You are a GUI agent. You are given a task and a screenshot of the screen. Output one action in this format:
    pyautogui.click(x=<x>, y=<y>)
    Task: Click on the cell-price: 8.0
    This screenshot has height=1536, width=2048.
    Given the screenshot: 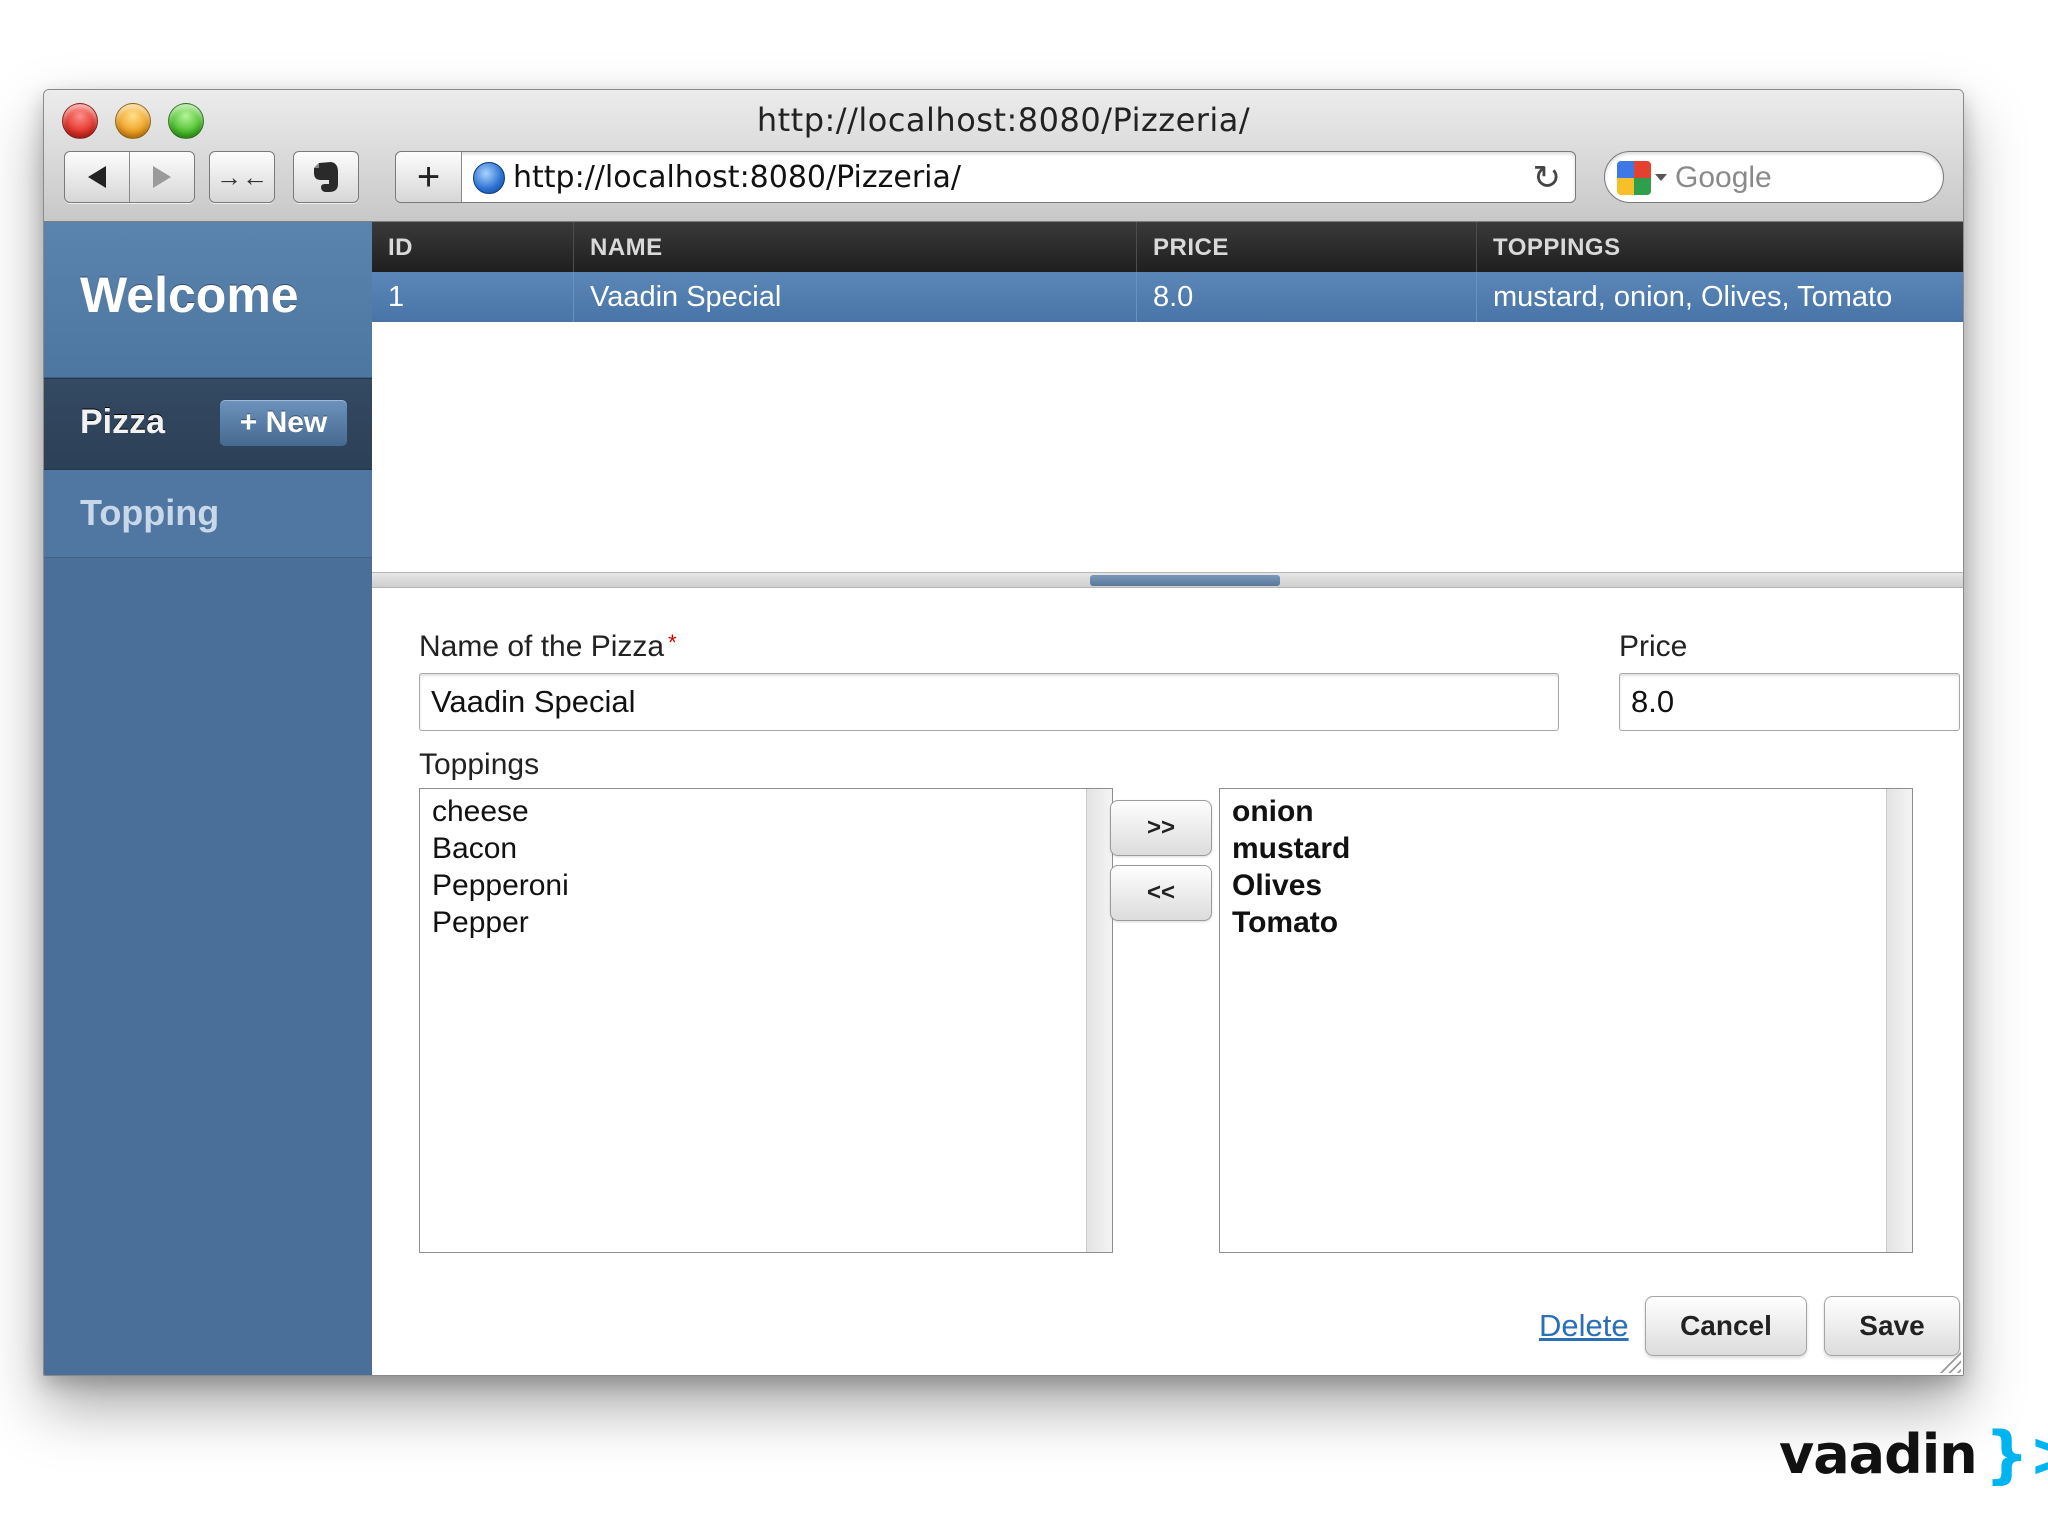 What is the action you would take?
    pyautogui.click(x=1307, y=297)
    